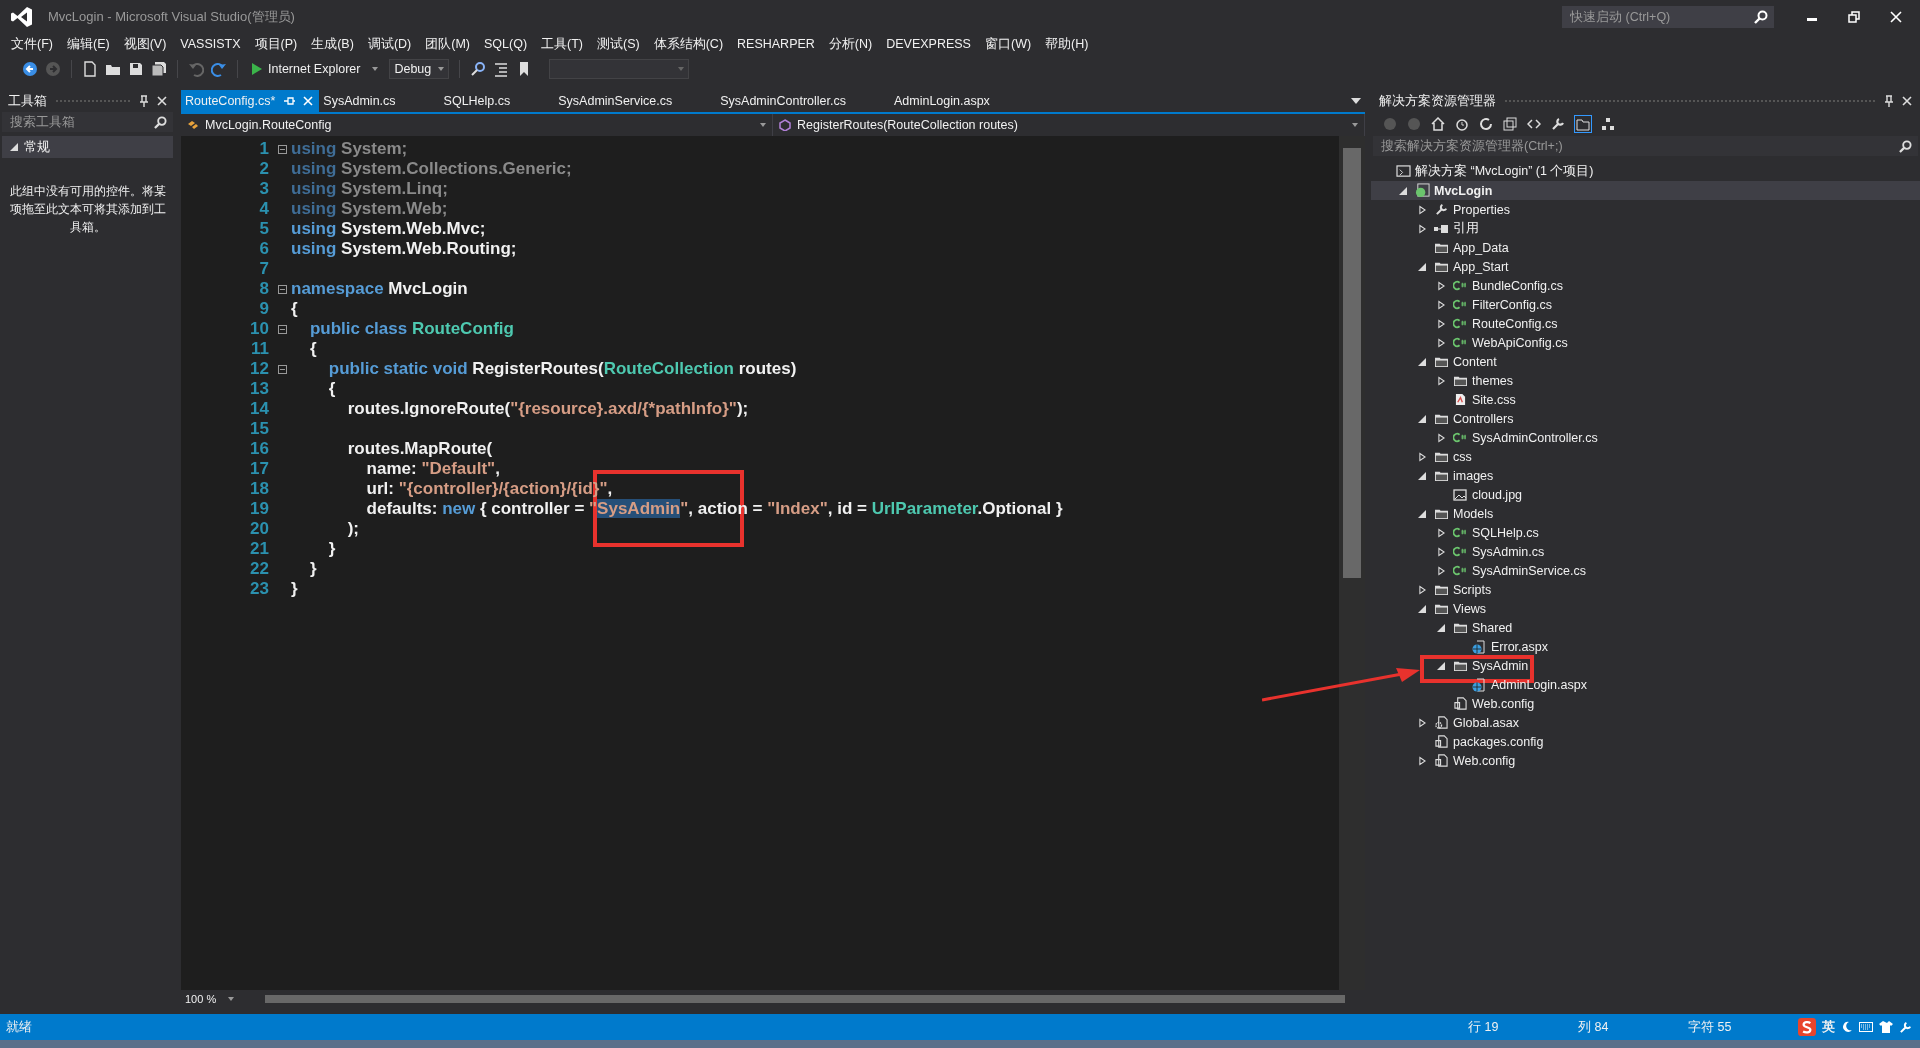  What do you see at coordinates (623, 101) in the screenshot?
I see `document-tab: SysAdminService.cs` at bounding box center [623, 101].